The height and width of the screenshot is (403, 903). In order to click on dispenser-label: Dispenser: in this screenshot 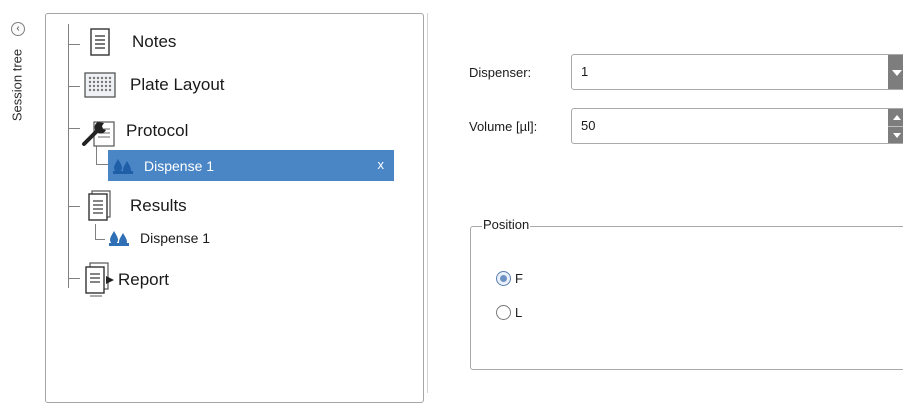, I will do `click(500, 72)`.